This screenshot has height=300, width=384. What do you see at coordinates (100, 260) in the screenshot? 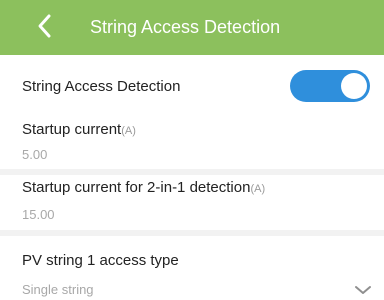
I see `pv-string-1-label: PV string 1 access type` at bounding box center [100, 260].